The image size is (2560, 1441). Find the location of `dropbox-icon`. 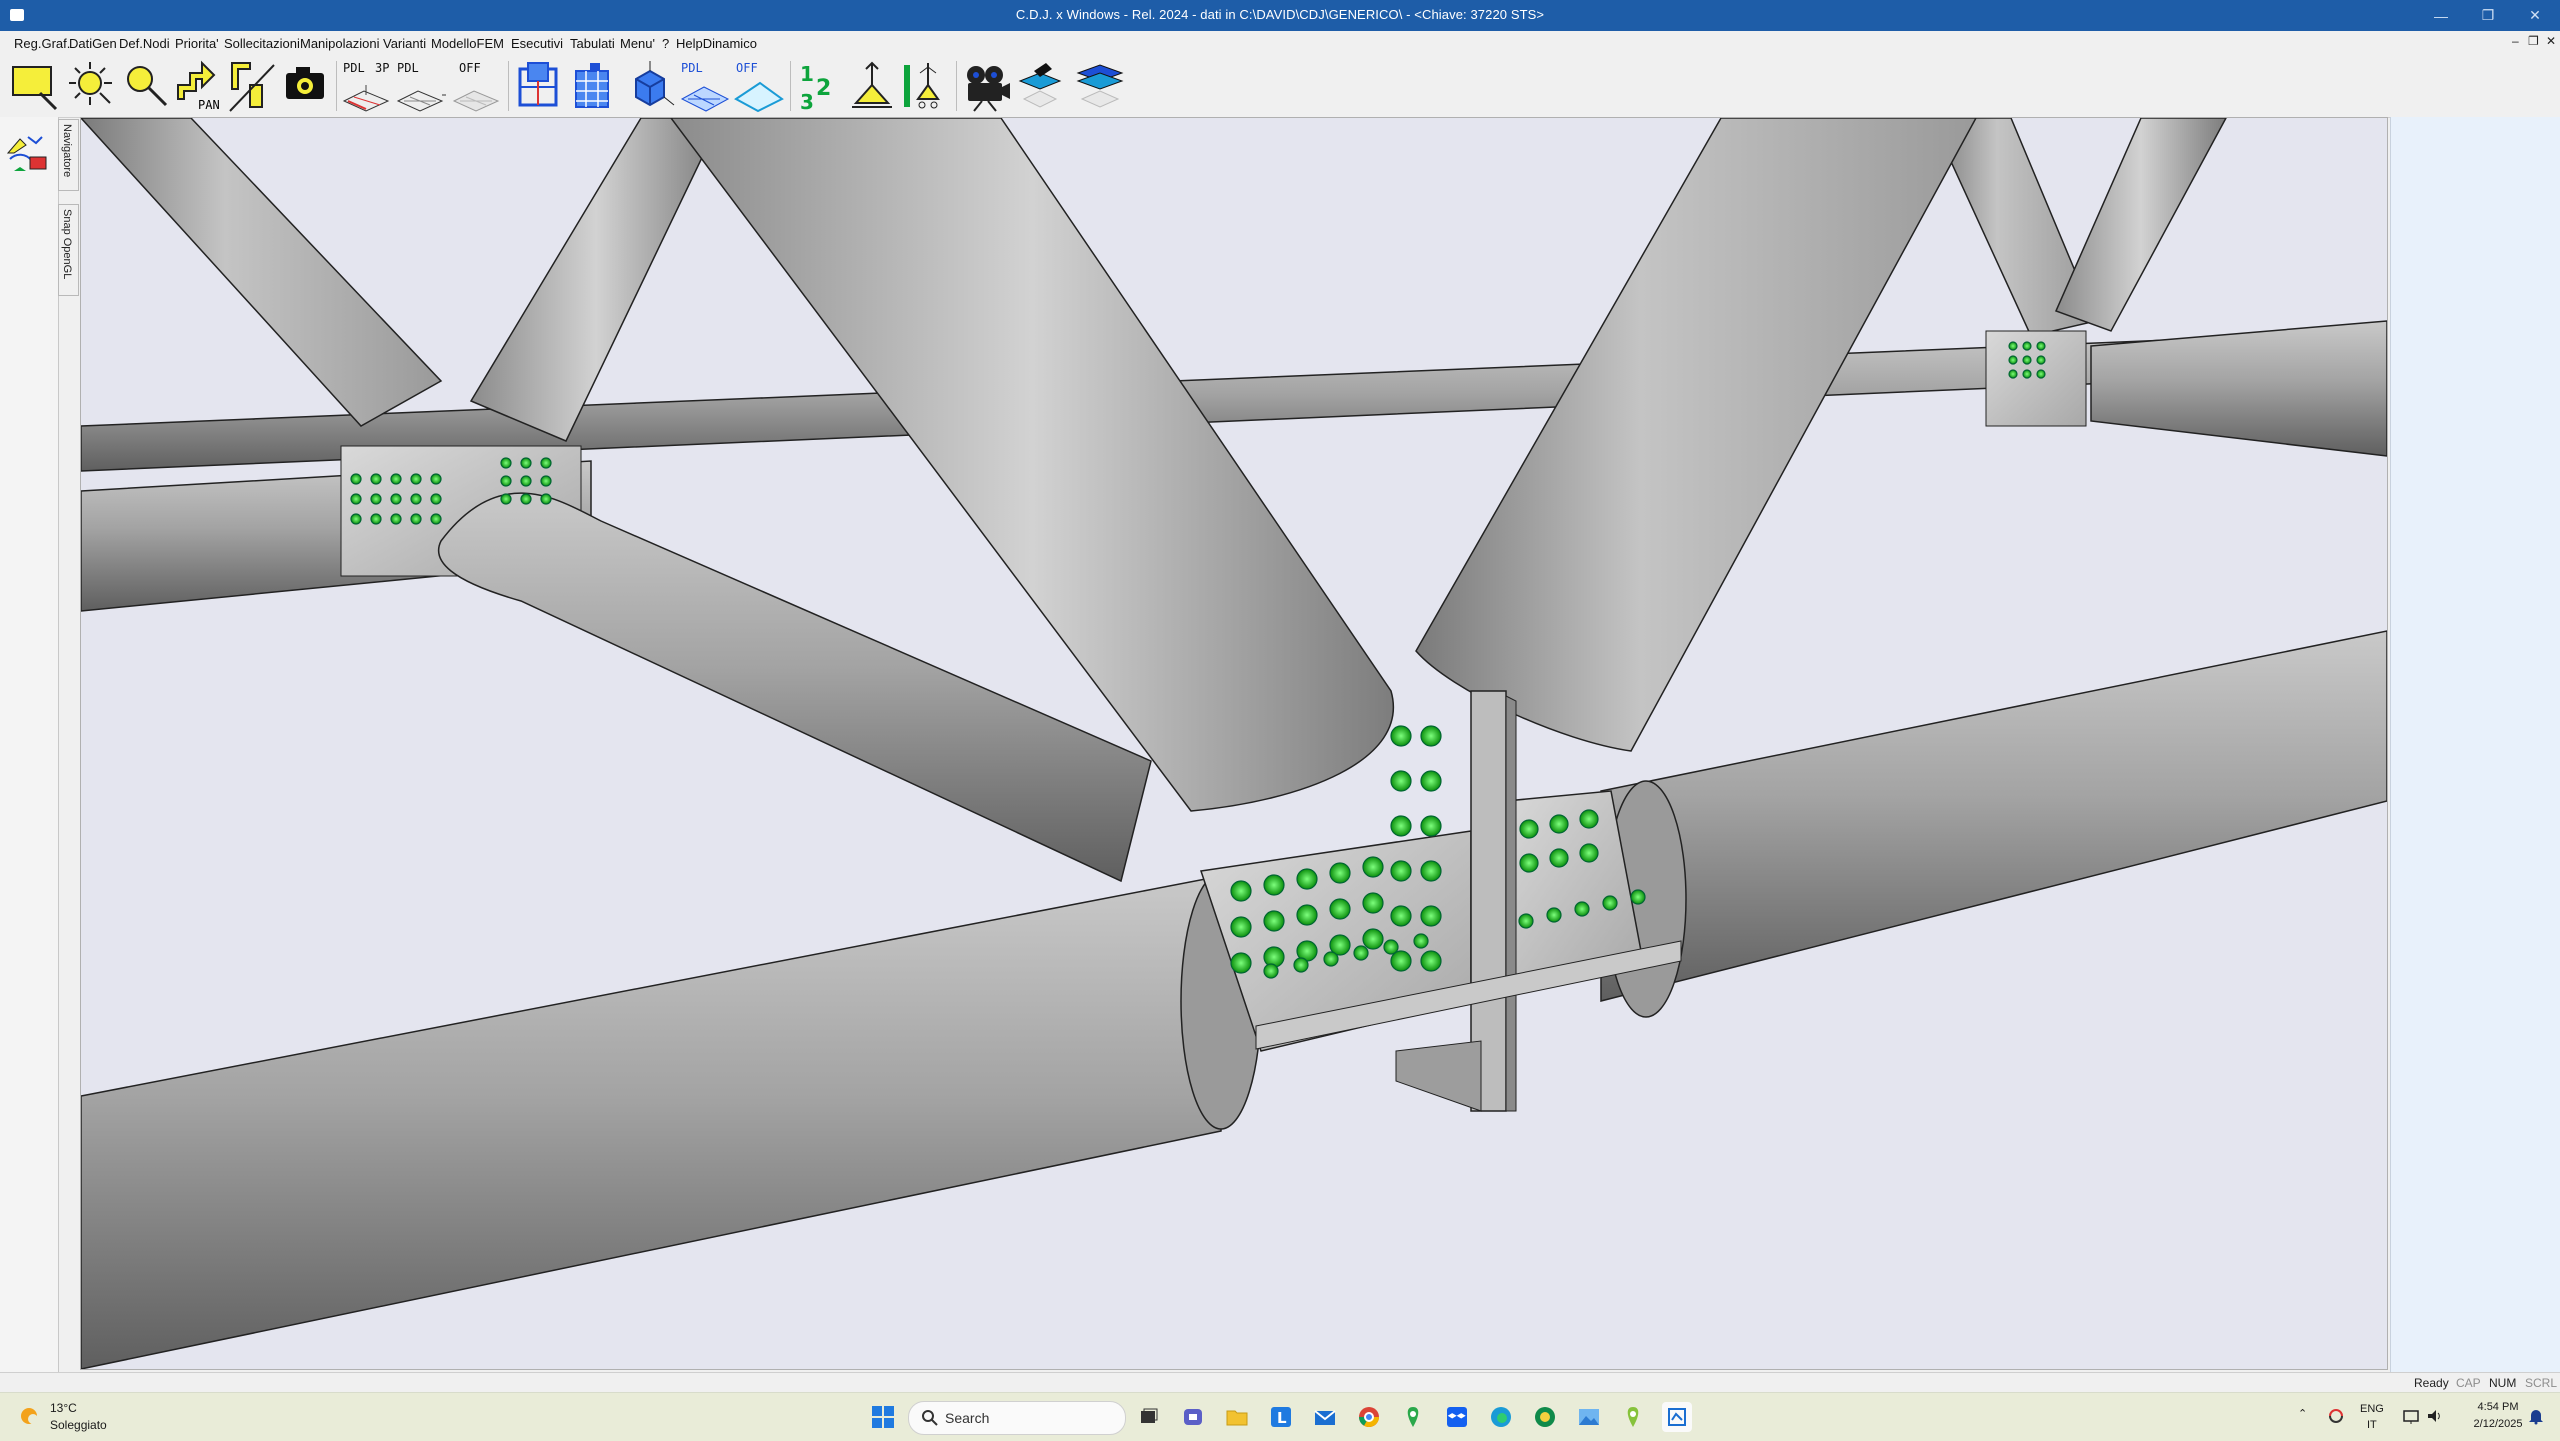

dropbox-icon is located at coordinates (1457, 1417).